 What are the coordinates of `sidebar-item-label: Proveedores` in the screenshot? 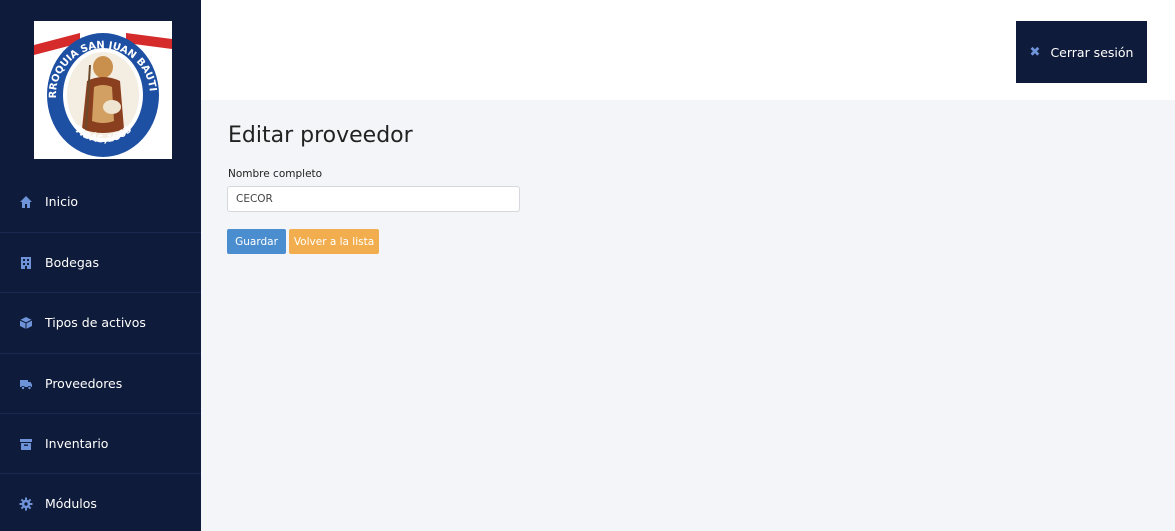 It's located at (84, 383).